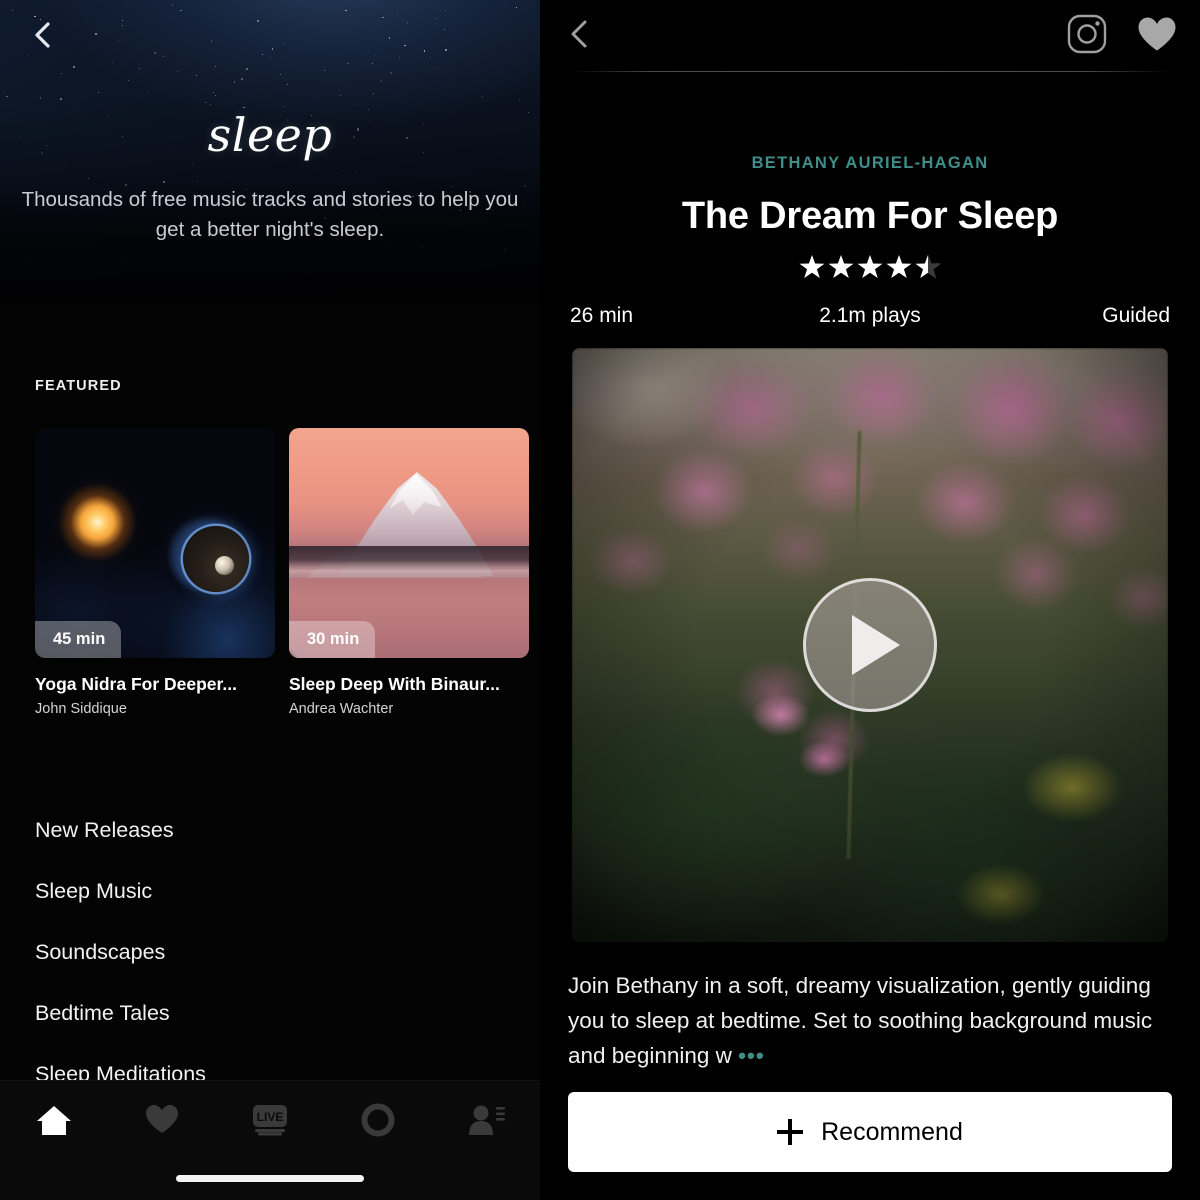 This screenshot has height=1200, width=1200. What do you see at coordinates (870, 163) in the screenshot?
I see `artist-name: BETHANY AURIEL-HAGAN` at bounding box center [870, 163].